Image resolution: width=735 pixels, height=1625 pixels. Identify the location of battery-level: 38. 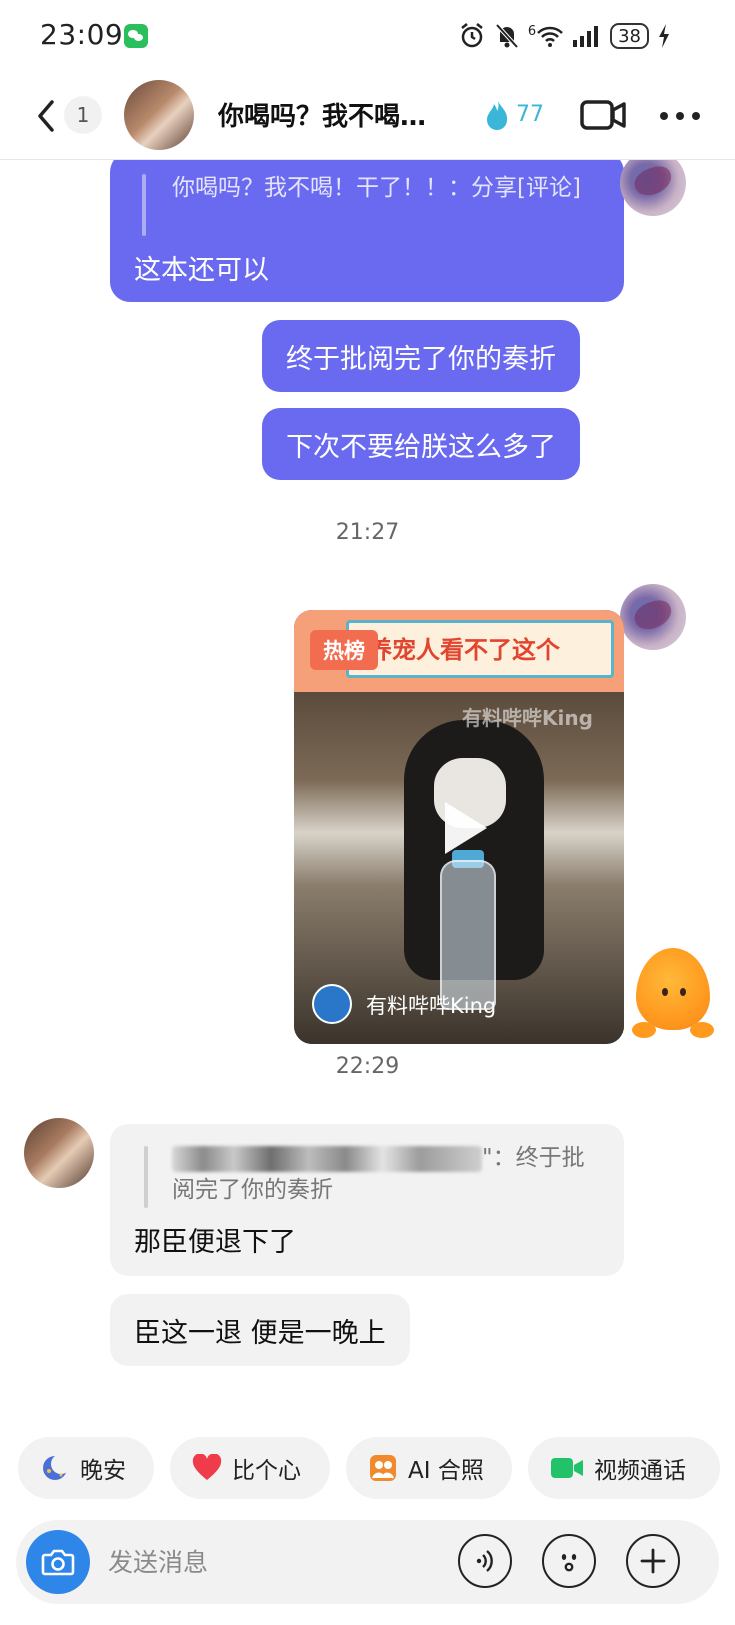
(629, 36).